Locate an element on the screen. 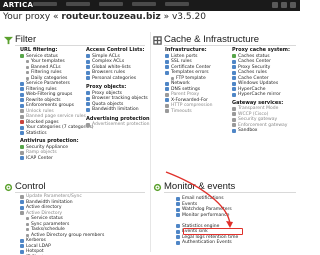  list-item-label: Email notifications is located at coordinates (203, 199).